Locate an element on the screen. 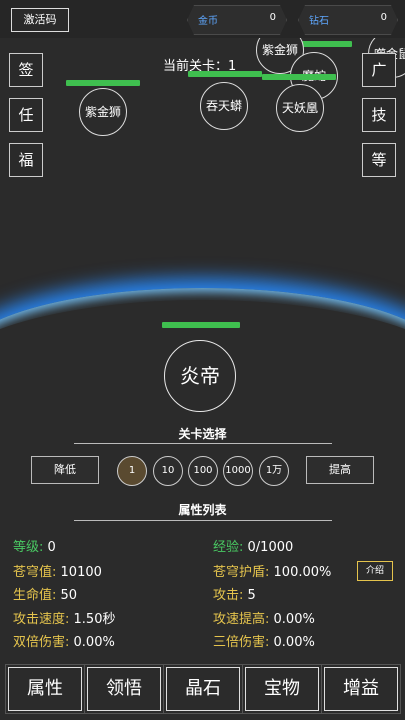 This screenshot has width=405, height=720. tab-treasure: 宝物 is located at coordinates (282, 689).